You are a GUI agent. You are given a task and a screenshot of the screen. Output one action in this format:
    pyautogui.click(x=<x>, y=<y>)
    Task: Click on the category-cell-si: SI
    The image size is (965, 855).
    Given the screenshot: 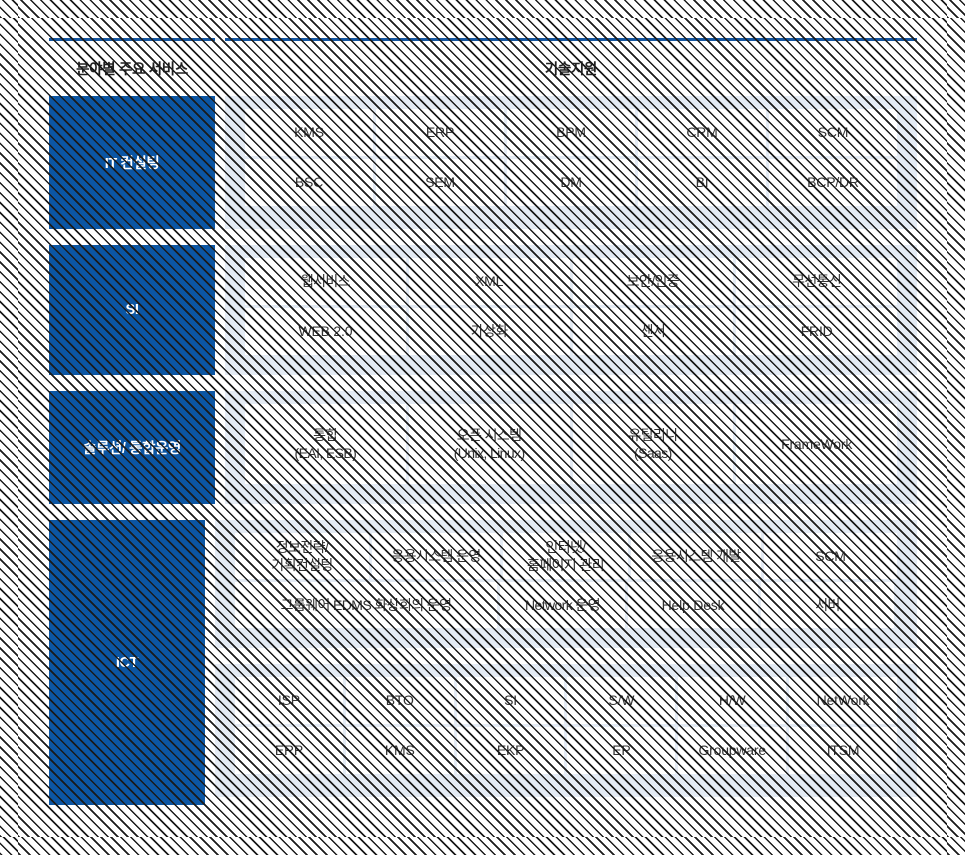 What is the action you would take?
    pyautogui.click(x=132, y=310)
    